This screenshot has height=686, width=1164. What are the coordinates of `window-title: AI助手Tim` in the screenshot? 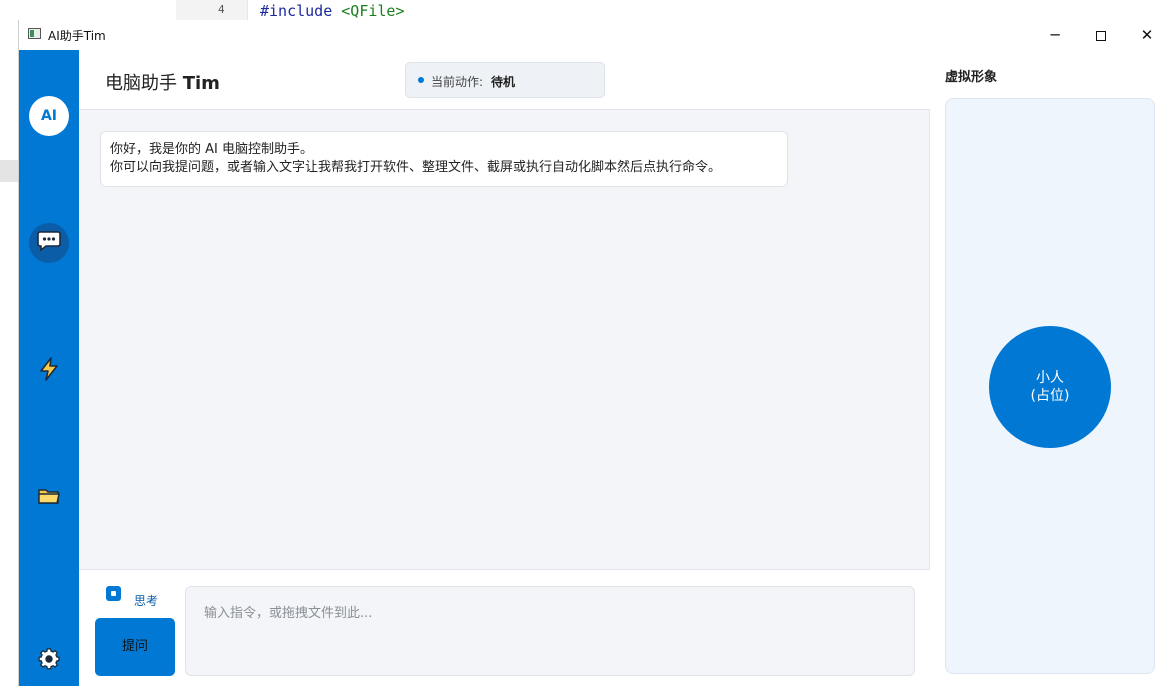 It's located at (77, 36).